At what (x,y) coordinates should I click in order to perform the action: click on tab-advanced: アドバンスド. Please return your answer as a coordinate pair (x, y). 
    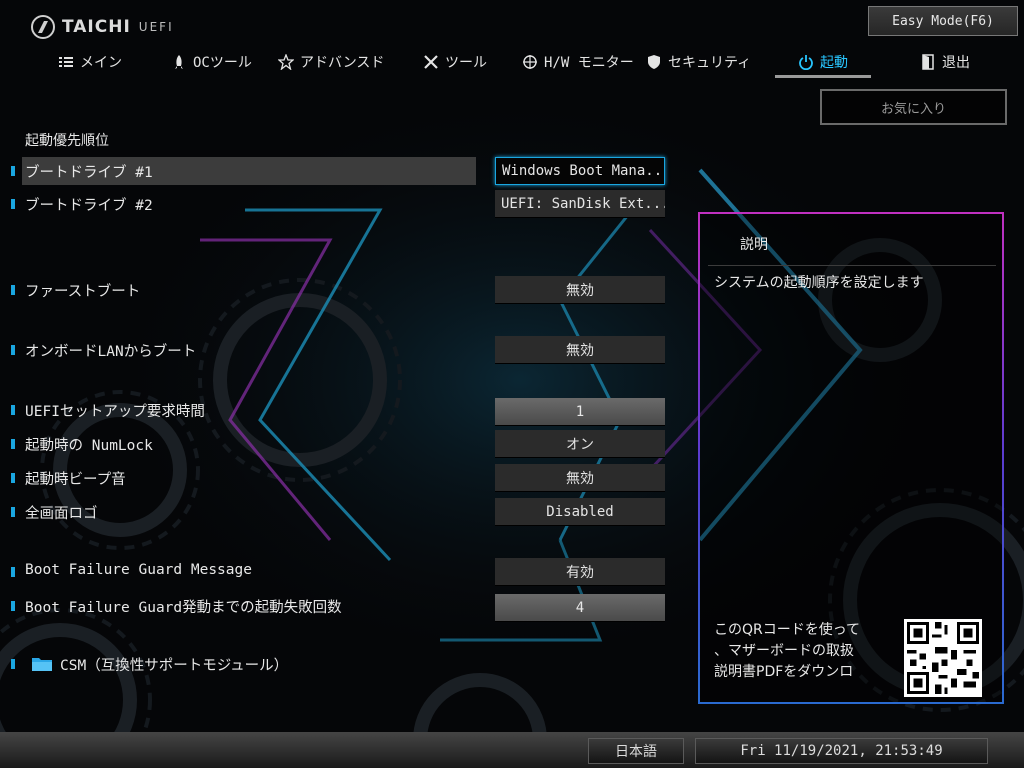
    Looking at the image, I should click on (331, 62).